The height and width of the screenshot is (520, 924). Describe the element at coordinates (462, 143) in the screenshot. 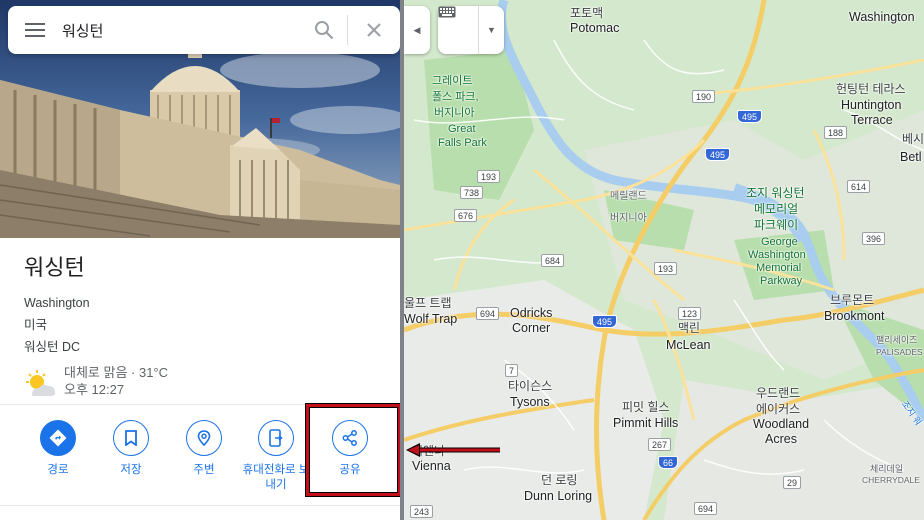

I see `map-label-great-falls-en2: Falls Park` at that location.